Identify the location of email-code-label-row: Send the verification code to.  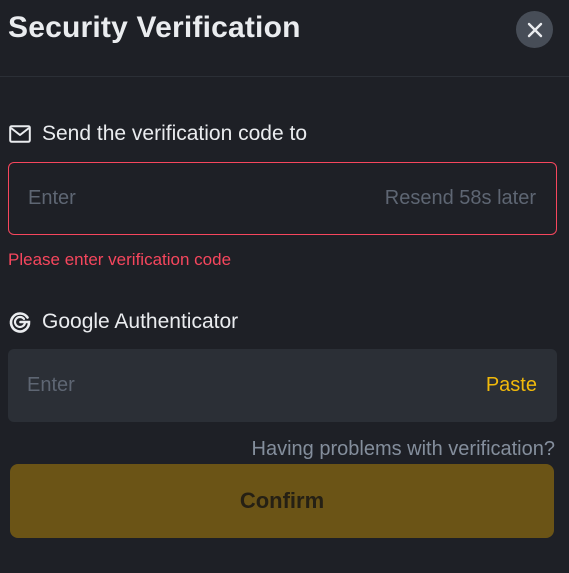
(157, 134).